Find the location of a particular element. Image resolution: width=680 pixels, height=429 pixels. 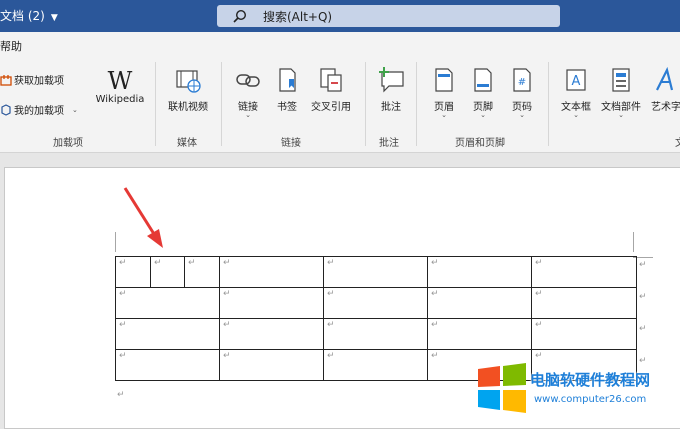

group-label-comments: 批注 is located at coordinates (389, 143).